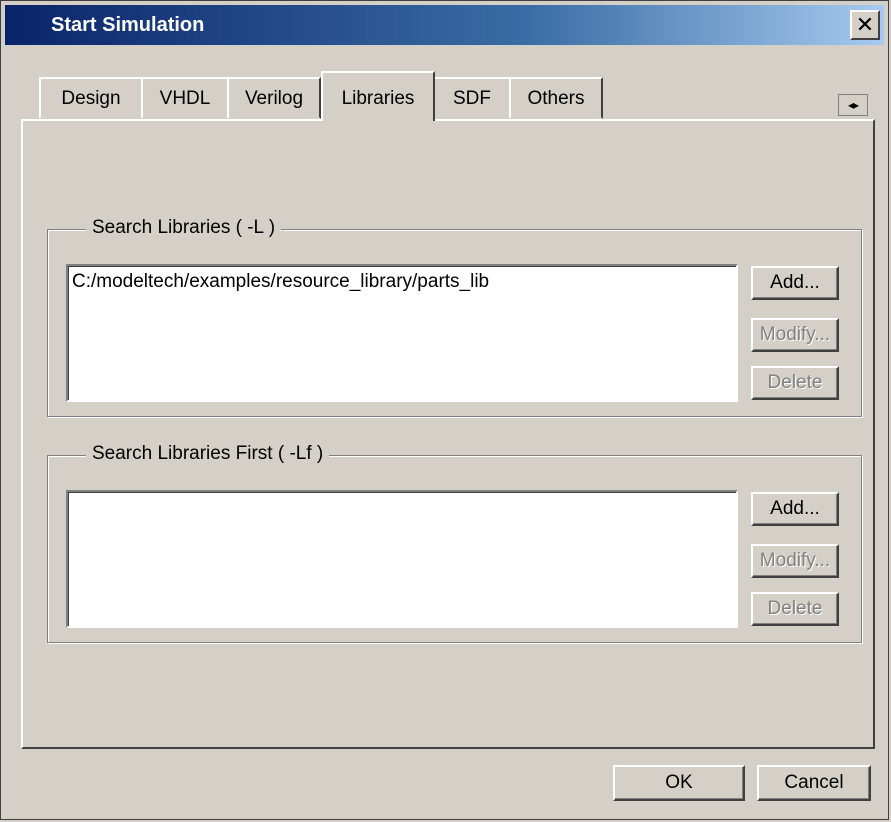 The image size is (891, 822). I want to click on delete-search-library-button: Delete, so click(795, 383).